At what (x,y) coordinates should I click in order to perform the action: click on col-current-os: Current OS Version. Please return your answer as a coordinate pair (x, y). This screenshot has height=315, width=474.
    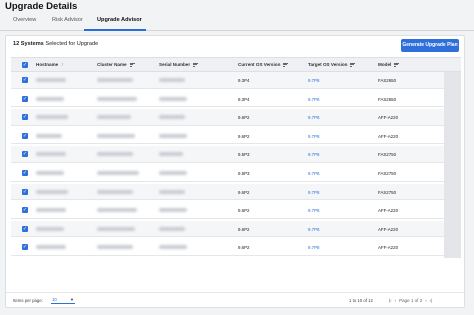
    Looking at the image, I should click on (263, 64).